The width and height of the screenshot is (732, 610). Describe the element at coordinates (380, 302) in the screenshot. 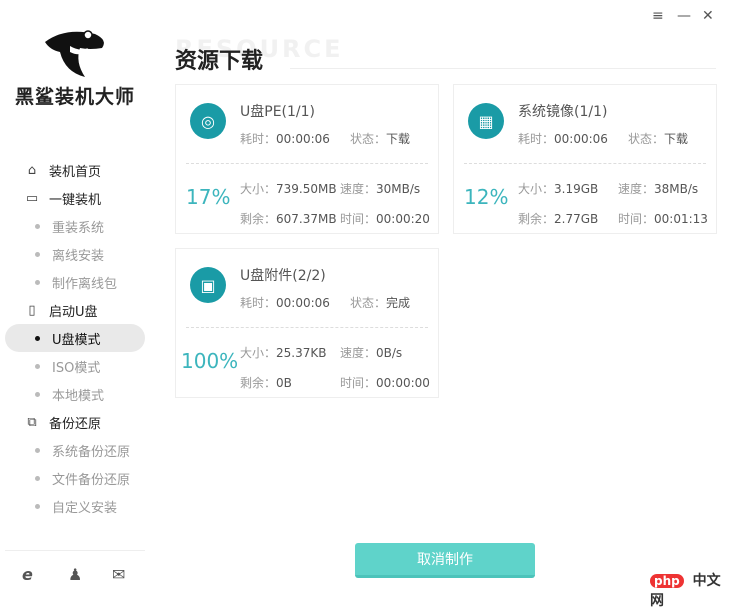

I see `info-row: 状态：完成` at that location.